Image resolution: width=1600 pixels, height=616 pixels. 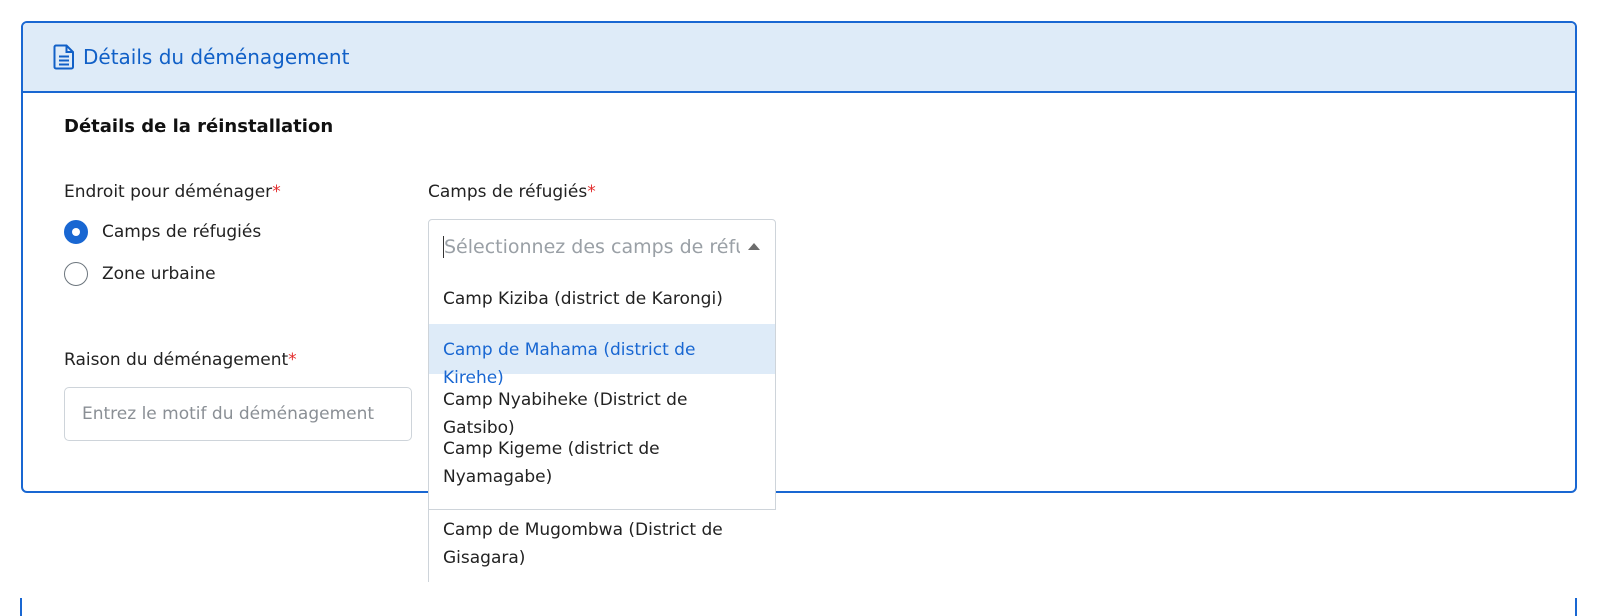 What do you see at coordinates (591, 246) in the screenshot?
I see `select-placeholder: Sélectionnez des camps de réfugiés` at bounding box center [591, 246].